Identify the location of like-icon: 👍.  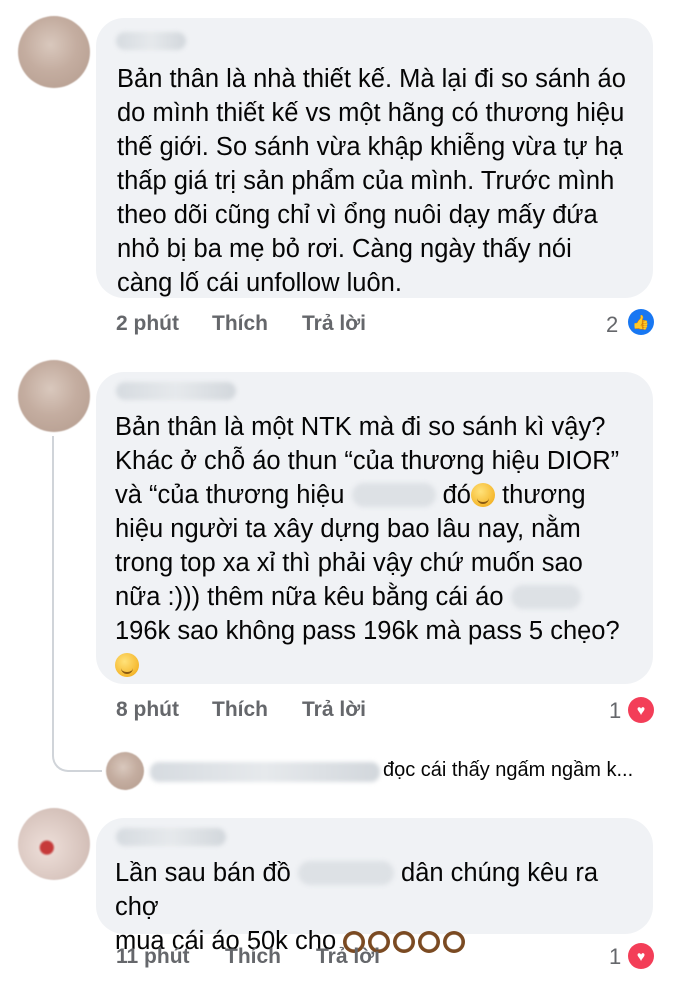
(641, 322).